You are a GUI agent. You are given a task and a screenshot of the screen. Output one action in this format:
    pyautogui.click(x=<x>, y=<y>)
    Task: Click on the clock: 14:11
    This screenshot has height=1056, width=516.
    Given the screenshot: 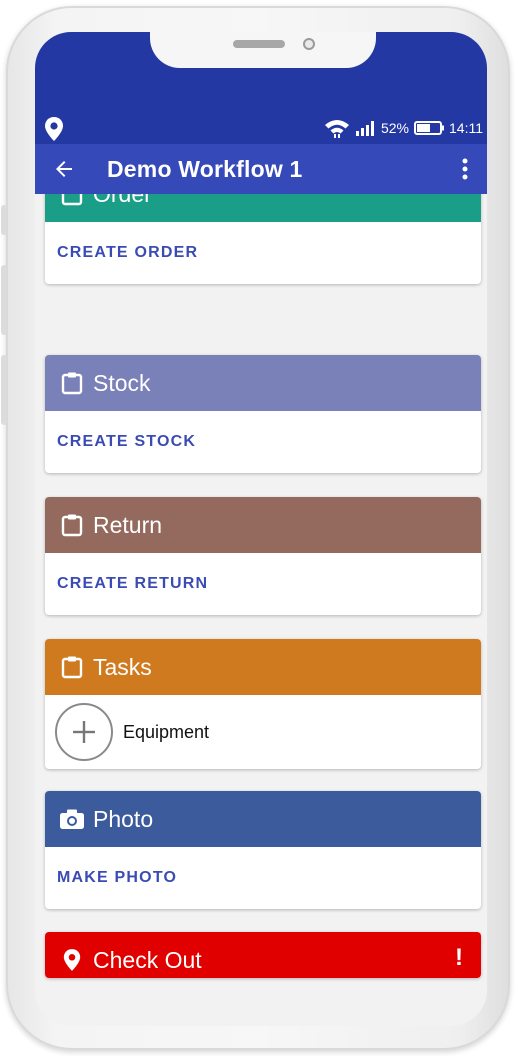 What is the action you would take?
    pyautogui.click(x=466, y=128)
    